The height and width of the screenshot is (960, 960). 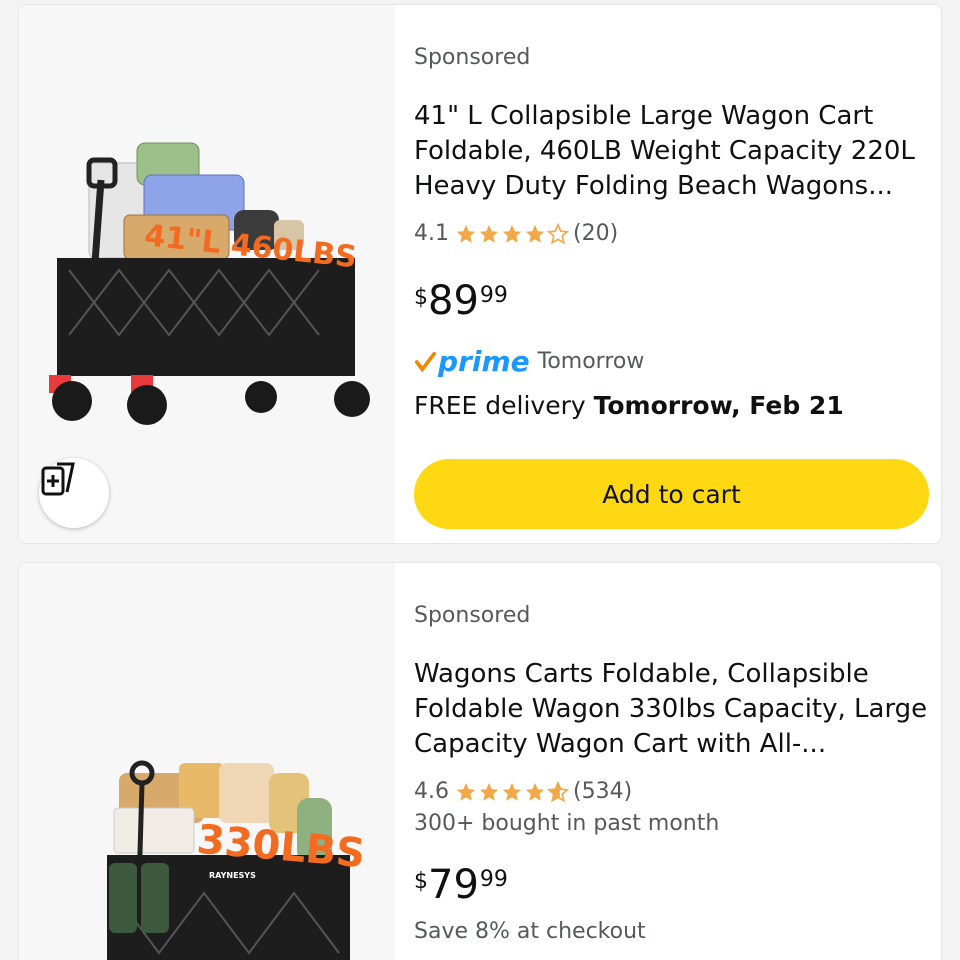 I want to click on rating-value: 4.6, so click(x=431, y=791).